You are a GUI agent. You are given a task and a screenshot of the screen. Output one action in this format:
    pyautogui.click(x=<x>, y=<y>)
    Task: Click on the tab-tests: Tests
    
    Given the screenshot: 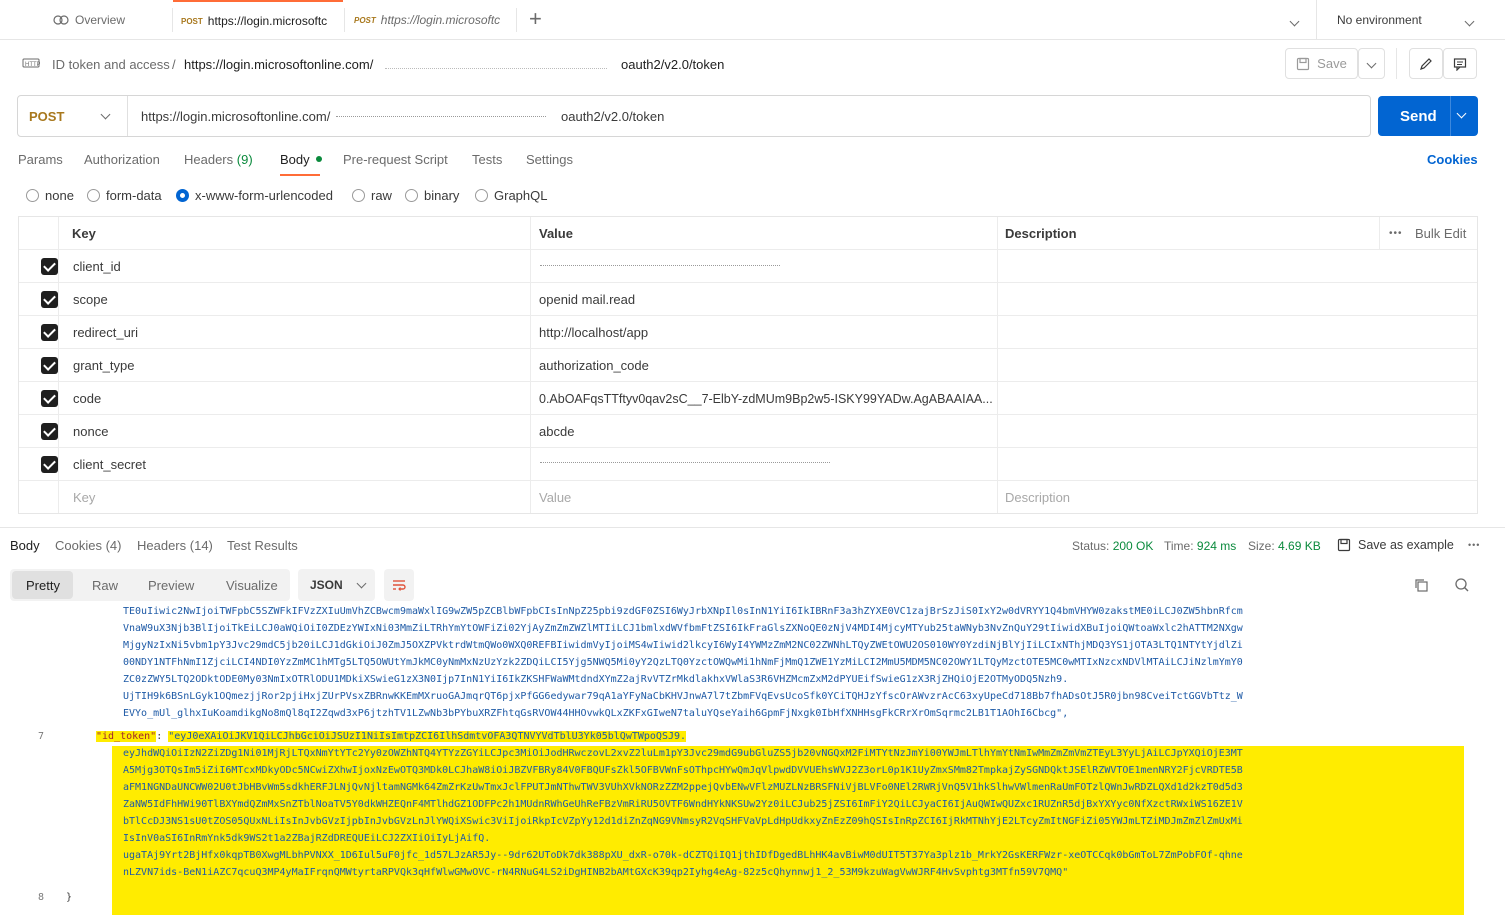 What is the action you would take?
    pyautogui.click(x=487, y=159)
    